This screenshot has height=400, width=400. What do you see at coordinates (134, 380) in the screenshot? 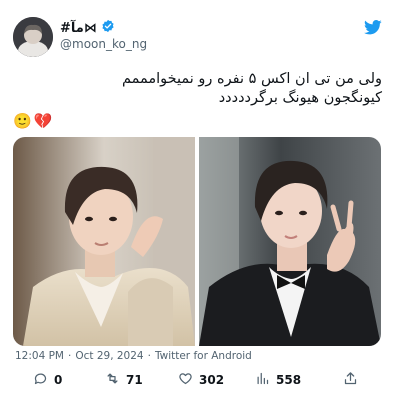
I see `retweet-count: 71` at bounding box center [134, 380].